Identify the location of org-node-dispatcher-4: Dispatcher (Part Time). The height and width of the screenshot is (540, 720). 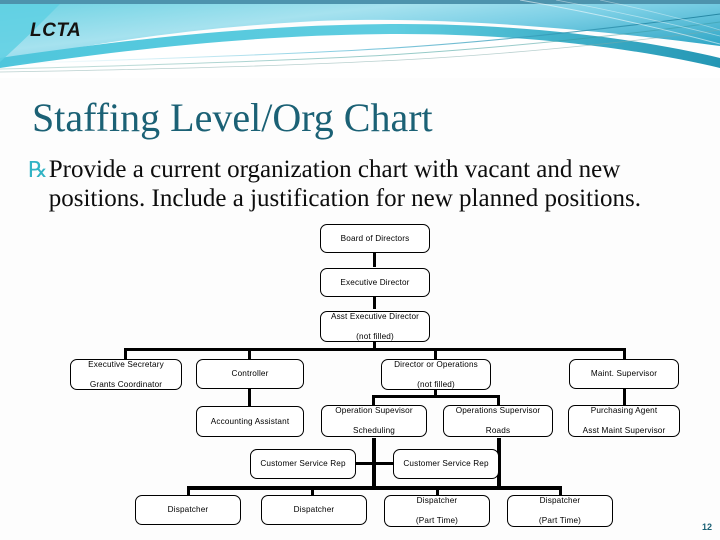
(560, 511).